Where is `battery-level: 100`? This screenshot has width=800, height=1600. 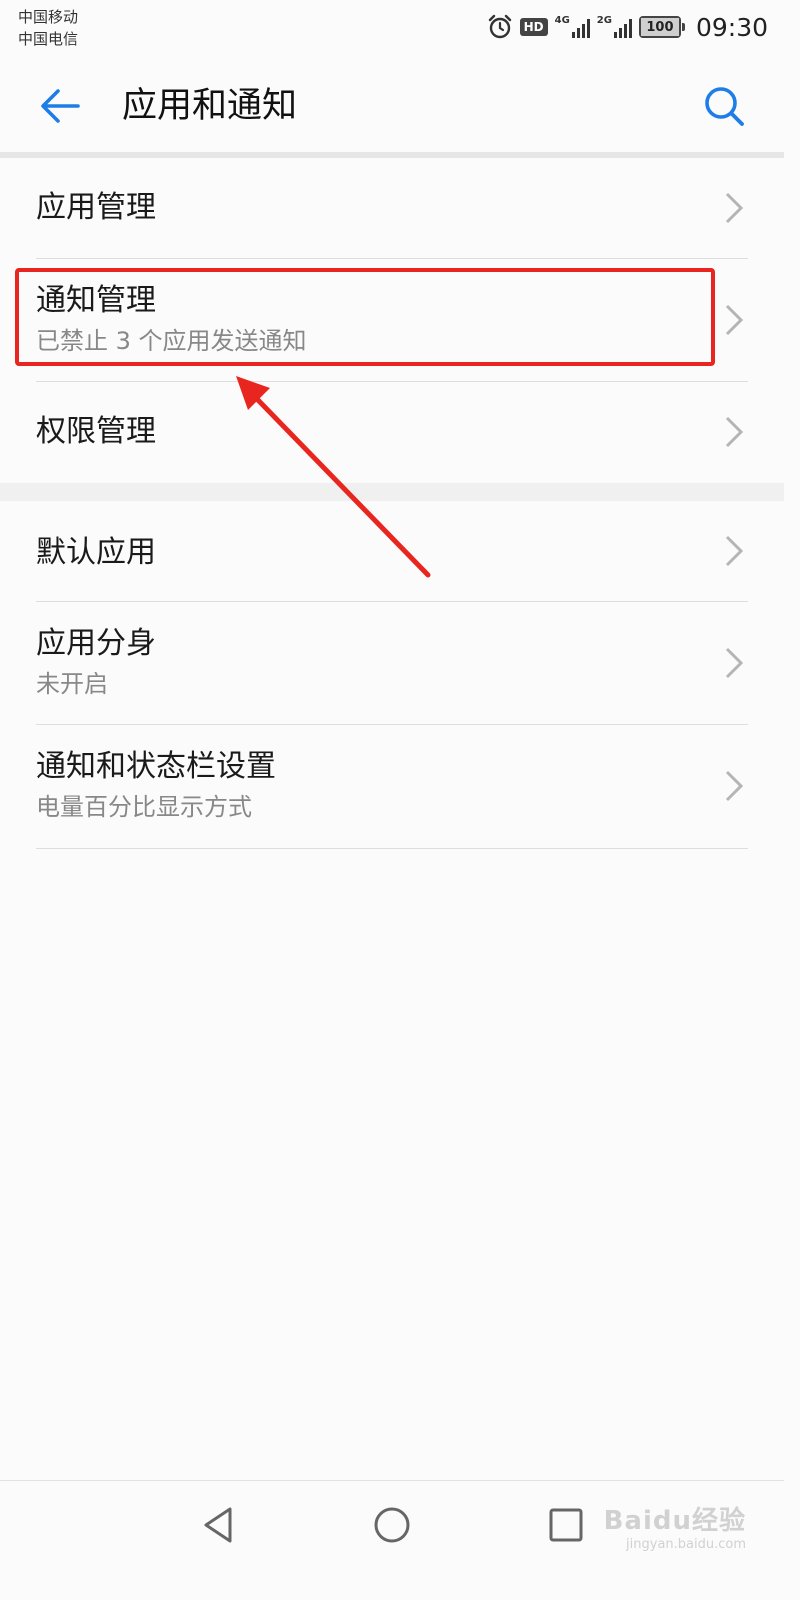
battery-level: 100 is located at coordinates (660, 27).